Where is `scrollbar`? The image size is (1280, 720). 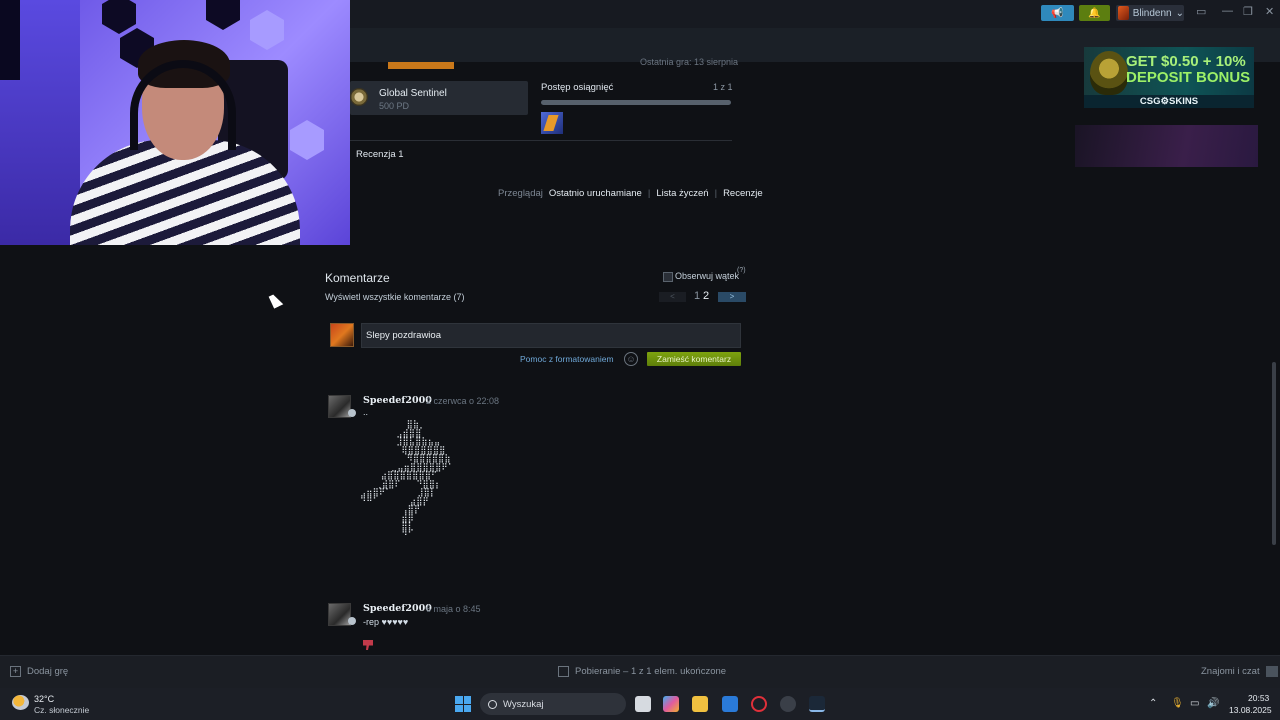
scrollbar is located at coordinates (1274, 453).